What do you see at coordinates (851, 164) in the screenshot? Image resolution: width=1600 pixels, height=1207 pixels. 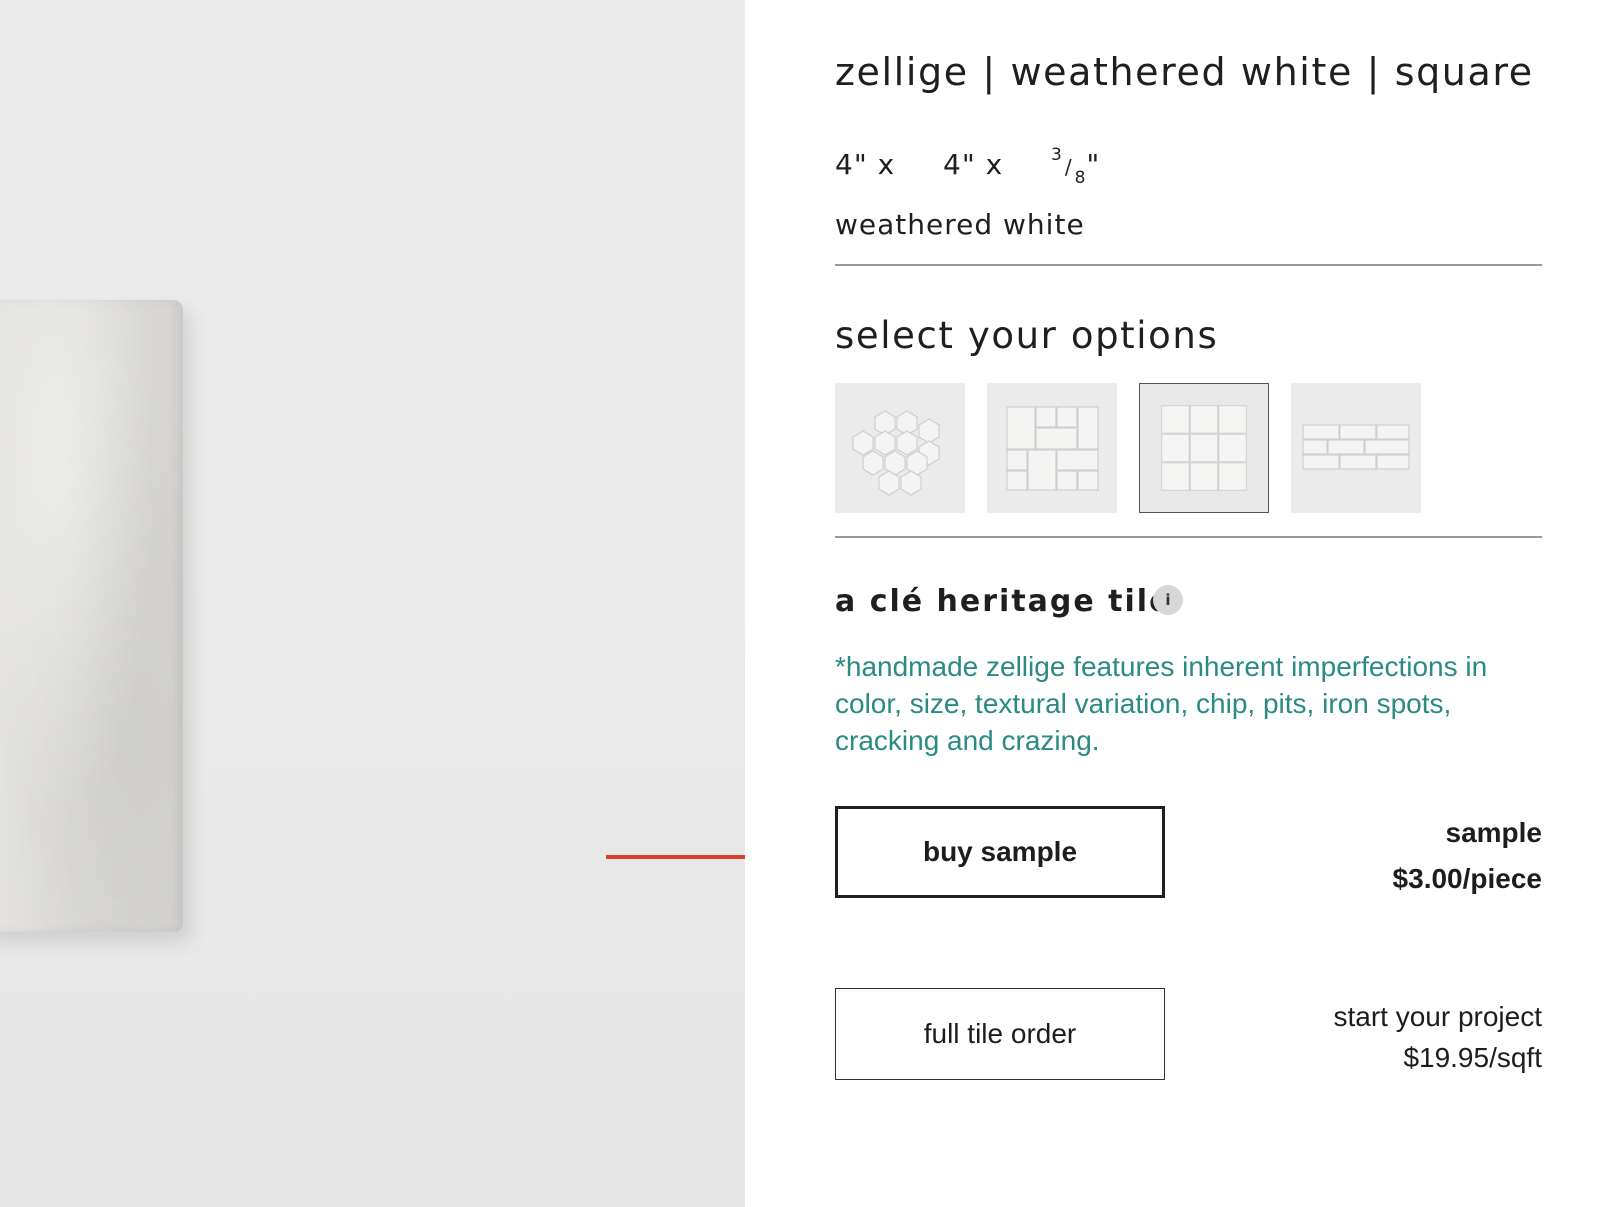 I see `dimension-width: 4"` at bounding box center [851, 164].